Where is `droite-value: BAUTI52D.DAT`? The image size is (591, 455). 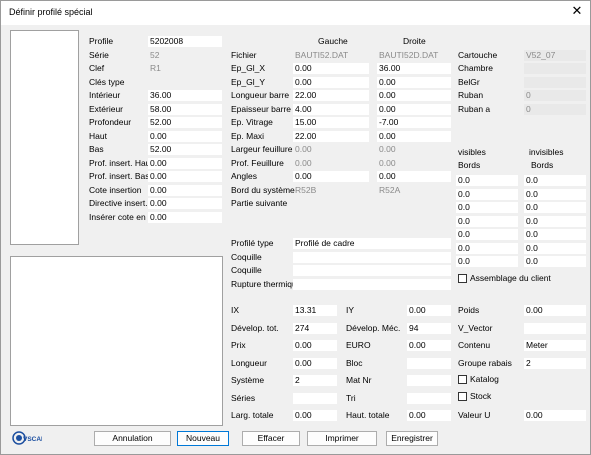
droite-value: BAUTI52D.DAT is located at coordinates (409, 54).